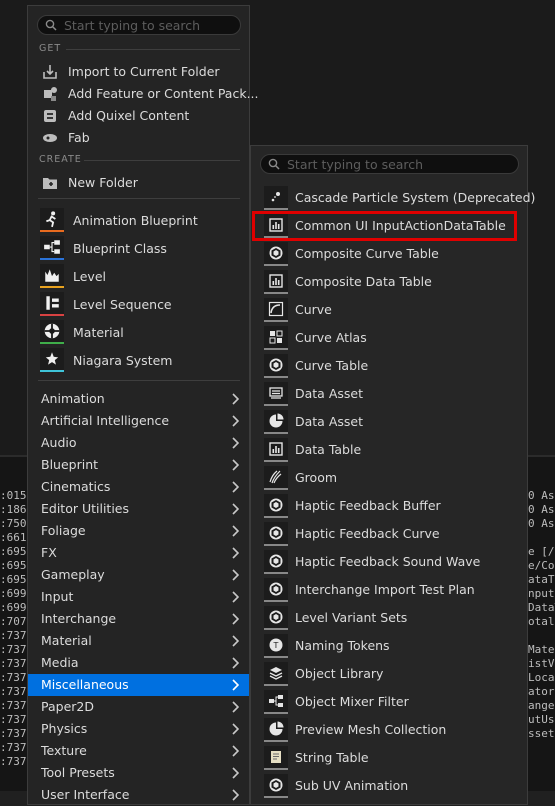 The width and height of the screenshot is (555, 806). Describe the element at coordinates (13, 523) in the screenshot. I see `log-line-left: :750` at that location.